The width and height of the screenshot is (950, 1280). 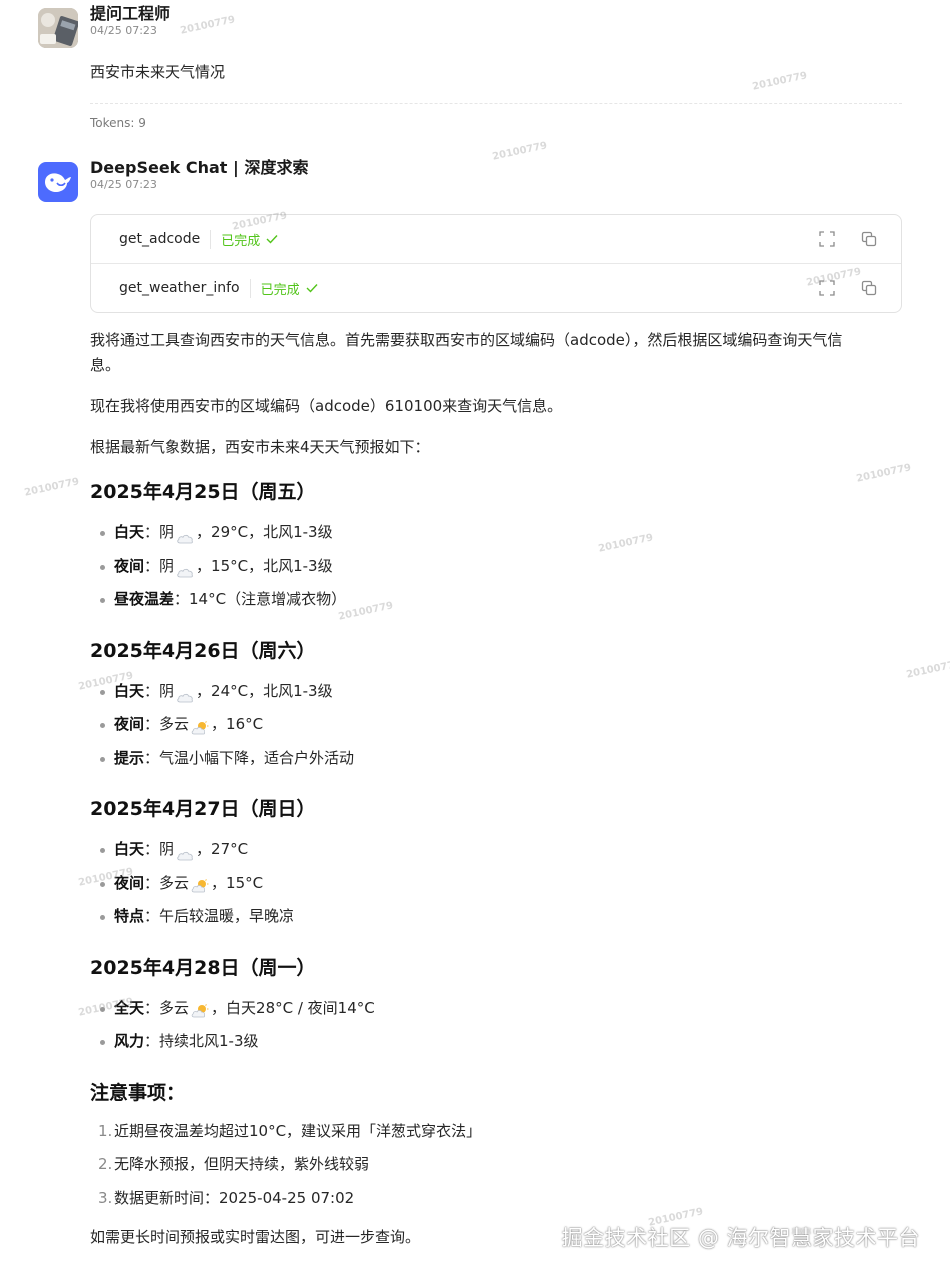 What do you see at coordinates (129, 1007) in the screenshot?
I see `forecast-label: 全天` at bounding box center [129, 1007].